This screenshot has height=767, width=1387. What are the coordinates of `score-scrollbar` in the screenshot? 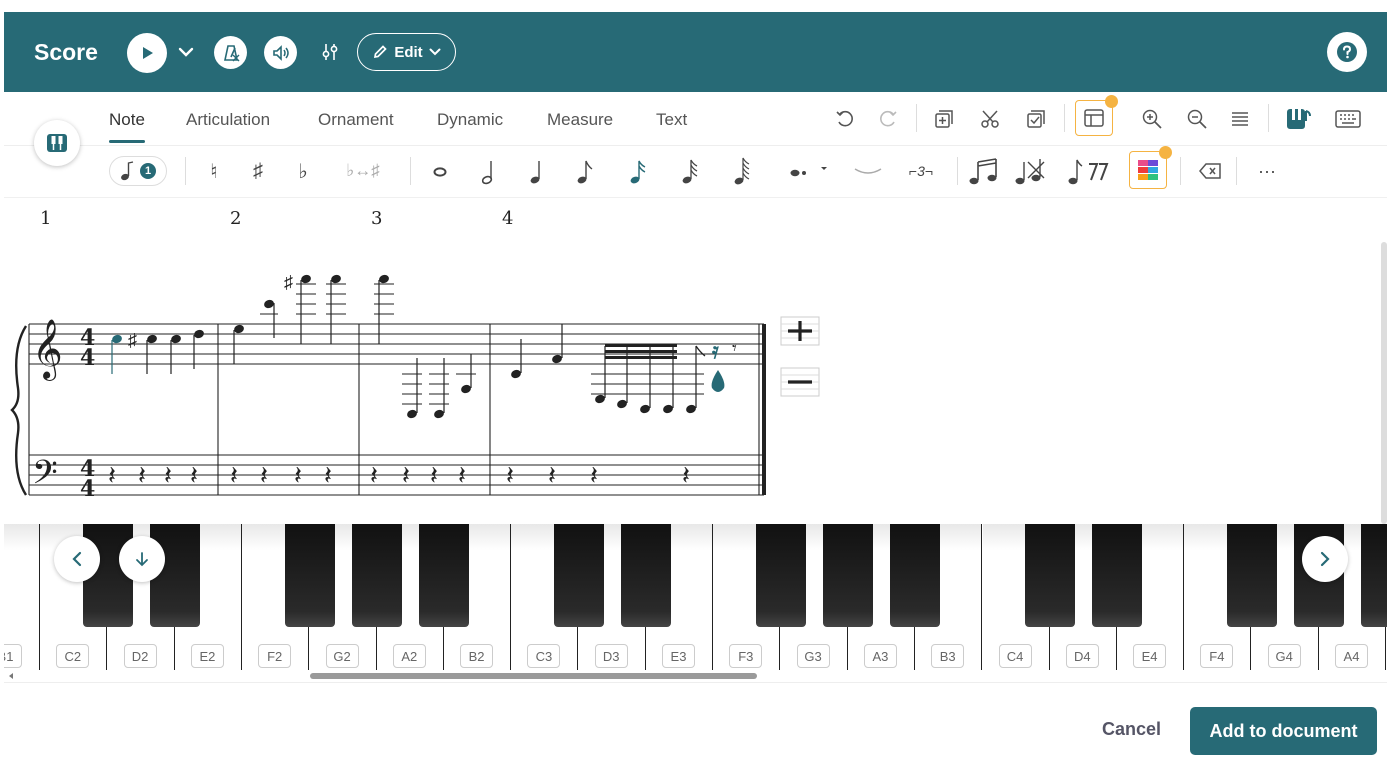 It's located at (1384, 383).